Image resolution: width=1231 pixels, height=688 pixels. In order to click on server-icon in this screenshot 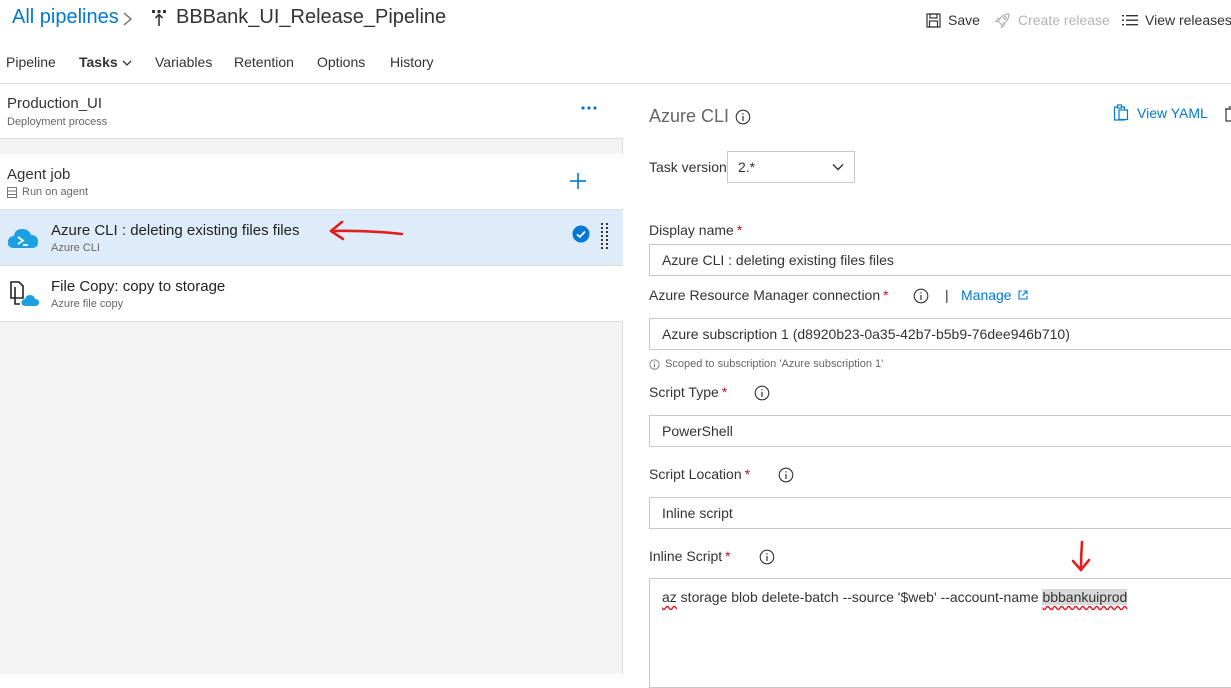, I will do `click(12, 192)`.